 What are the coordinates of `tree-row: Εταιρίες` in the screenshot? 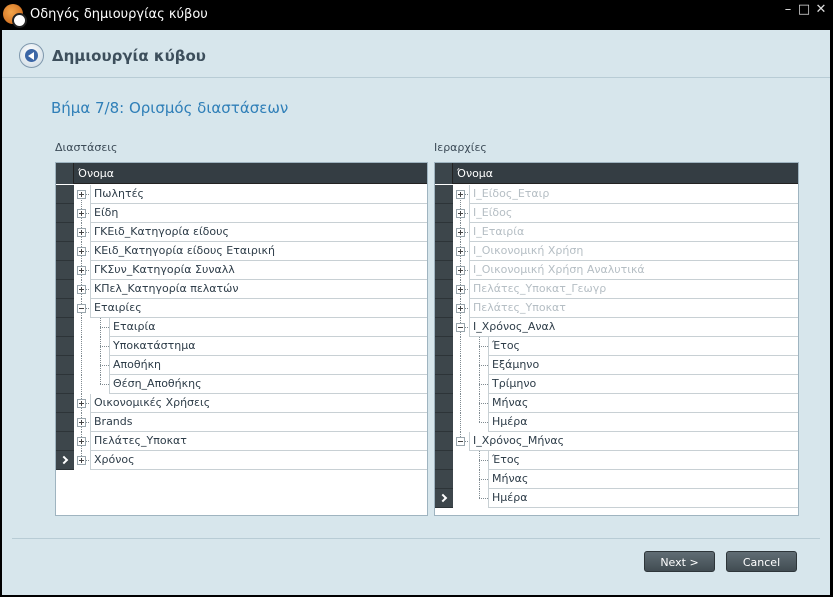 It's located at (241, 308).